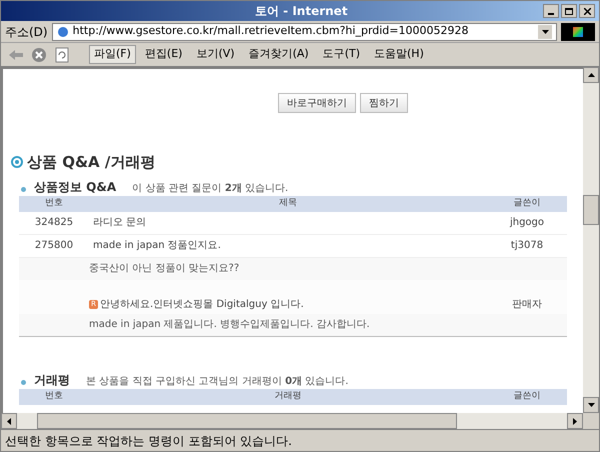 The image size is (600, 452). What do you see at coordinates (399, 54) in the screenshot?
I see `menu-item: 도움말(H)` at bounding box center [399, 54].